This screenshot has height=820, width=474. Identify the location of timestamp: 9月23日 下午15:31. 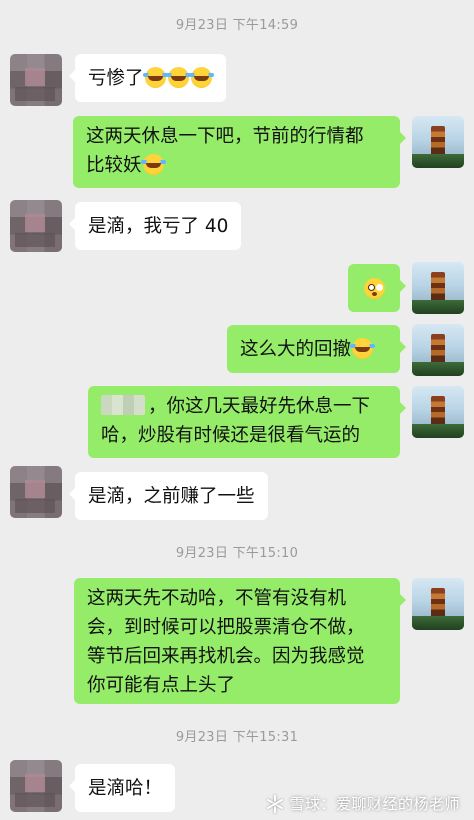
(237, 737).